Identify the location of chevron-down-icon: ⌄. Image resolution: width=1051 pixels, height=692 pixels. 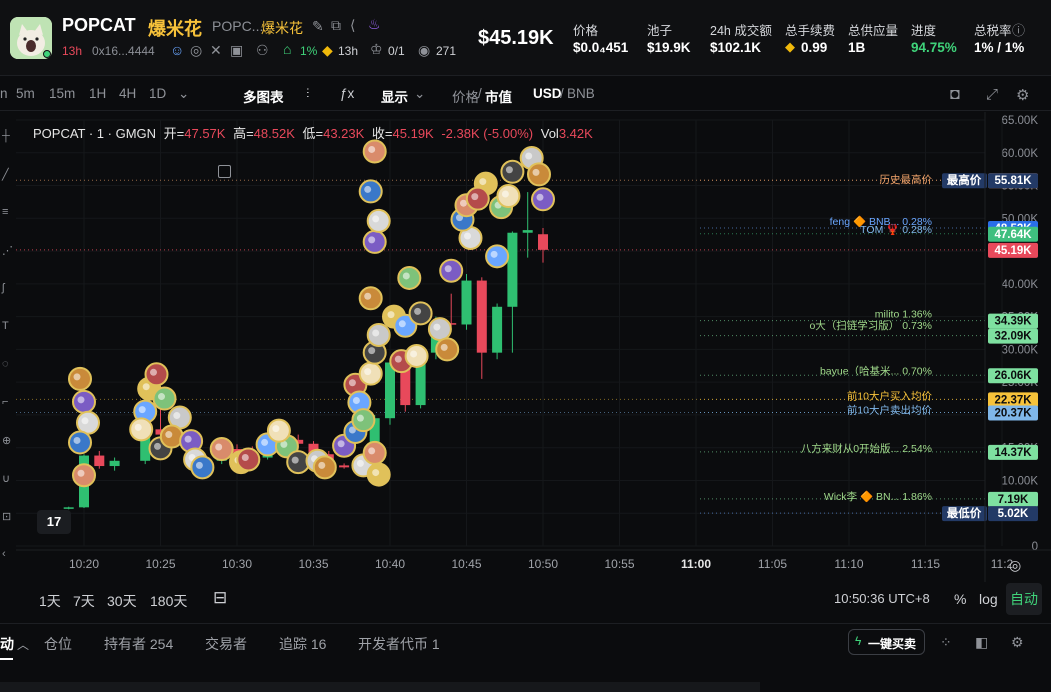
(183, 94).